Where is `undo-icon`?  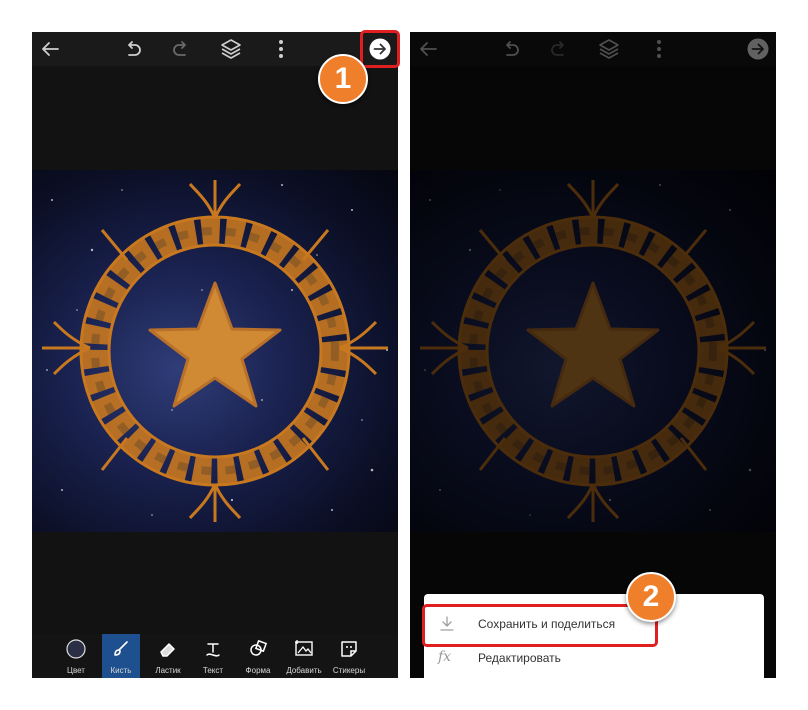 undo-icon is located at coordinates (132, 49).